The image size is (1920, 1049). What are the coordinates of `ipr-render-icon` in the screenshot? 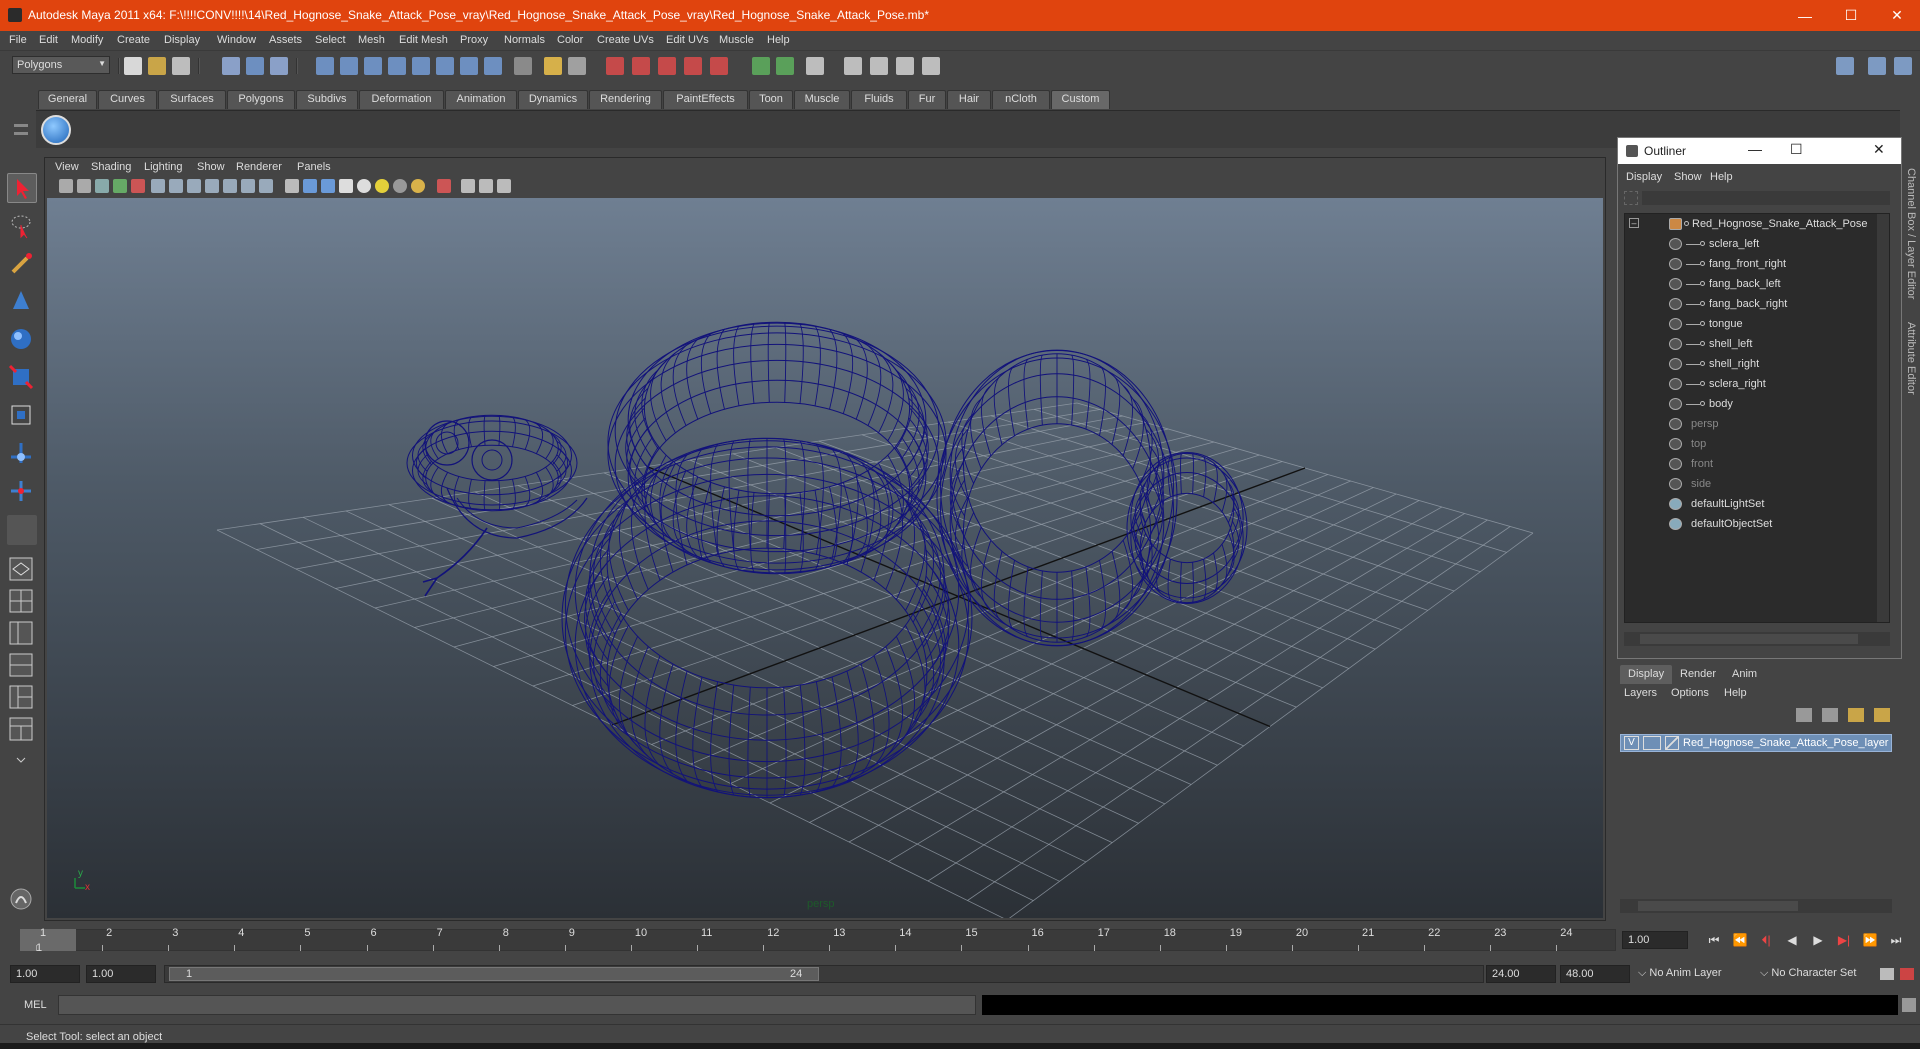 It's located at (879, 66).